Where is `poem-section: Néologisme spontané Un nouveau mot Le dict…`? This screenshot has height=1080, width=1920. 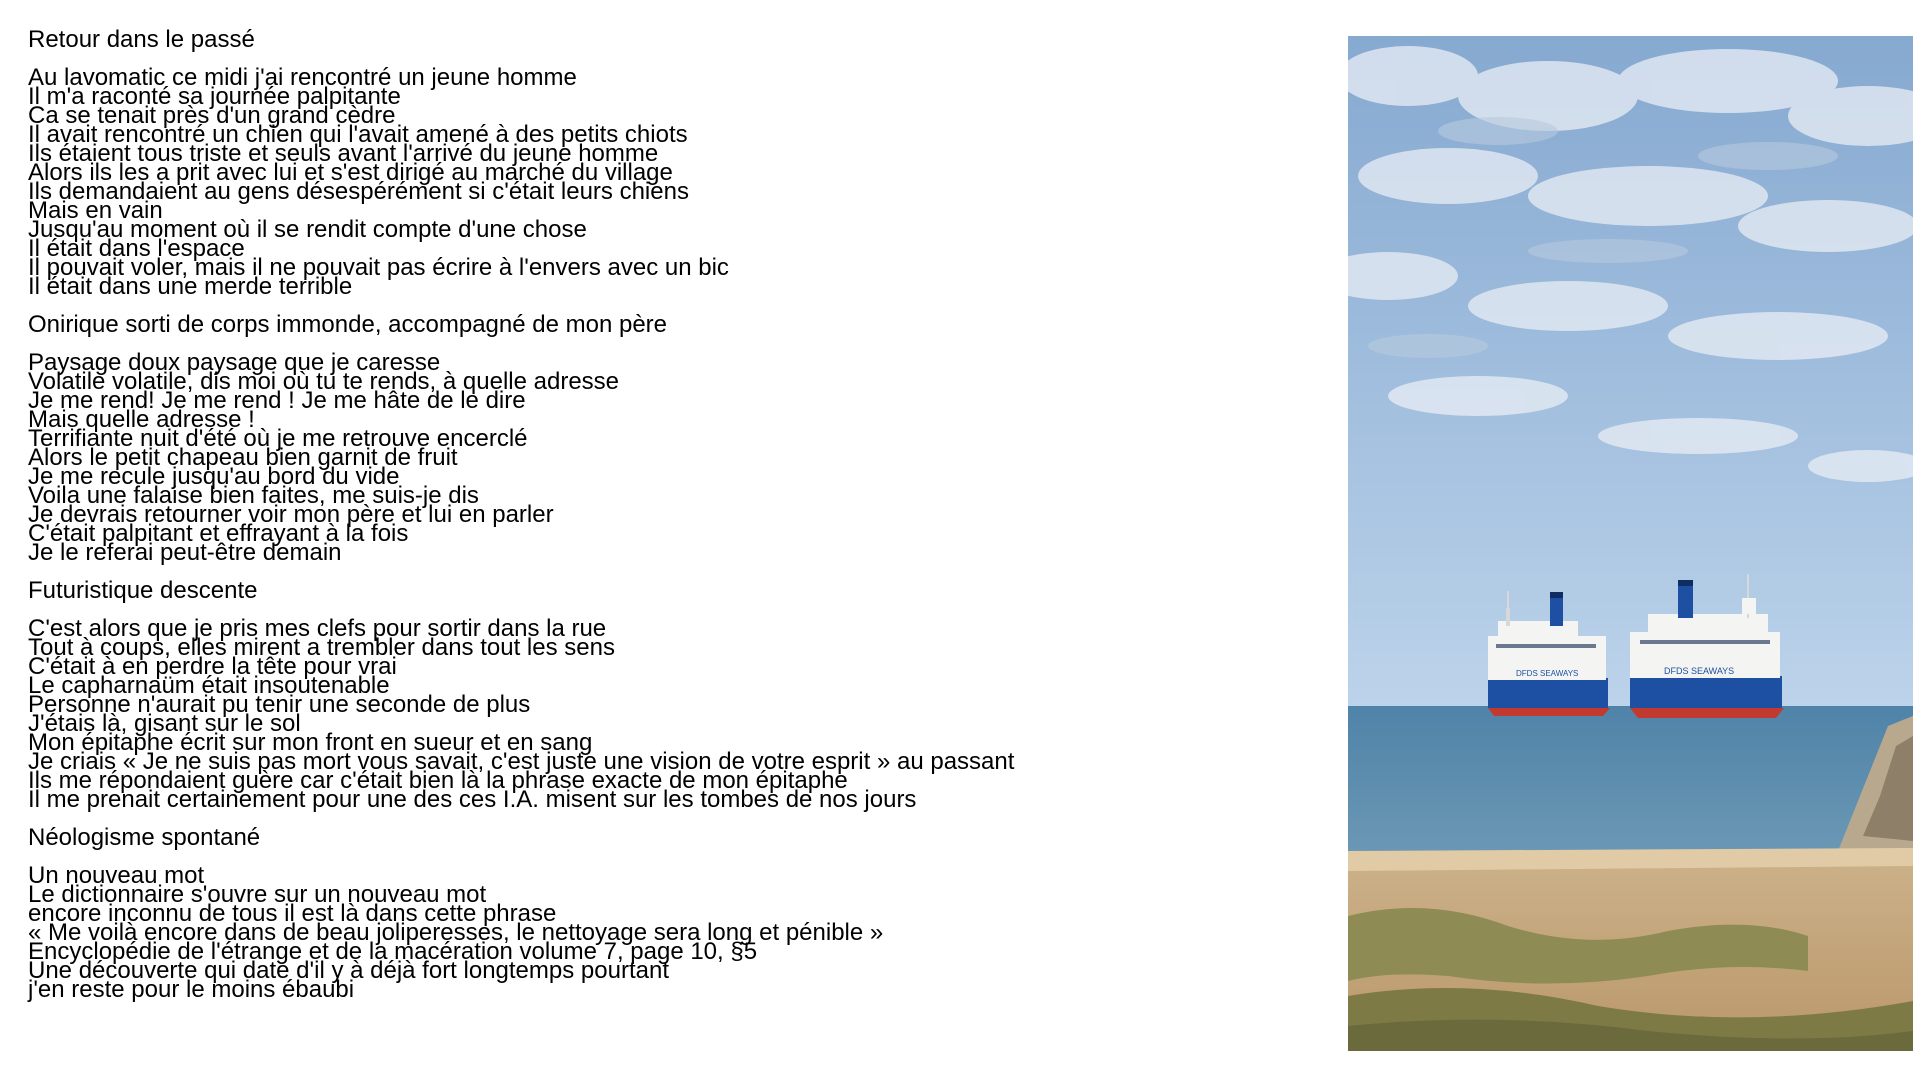
poem-section: Néologisme spontané Un nouveau mot Le dict… is located at coordinates (673, 913).